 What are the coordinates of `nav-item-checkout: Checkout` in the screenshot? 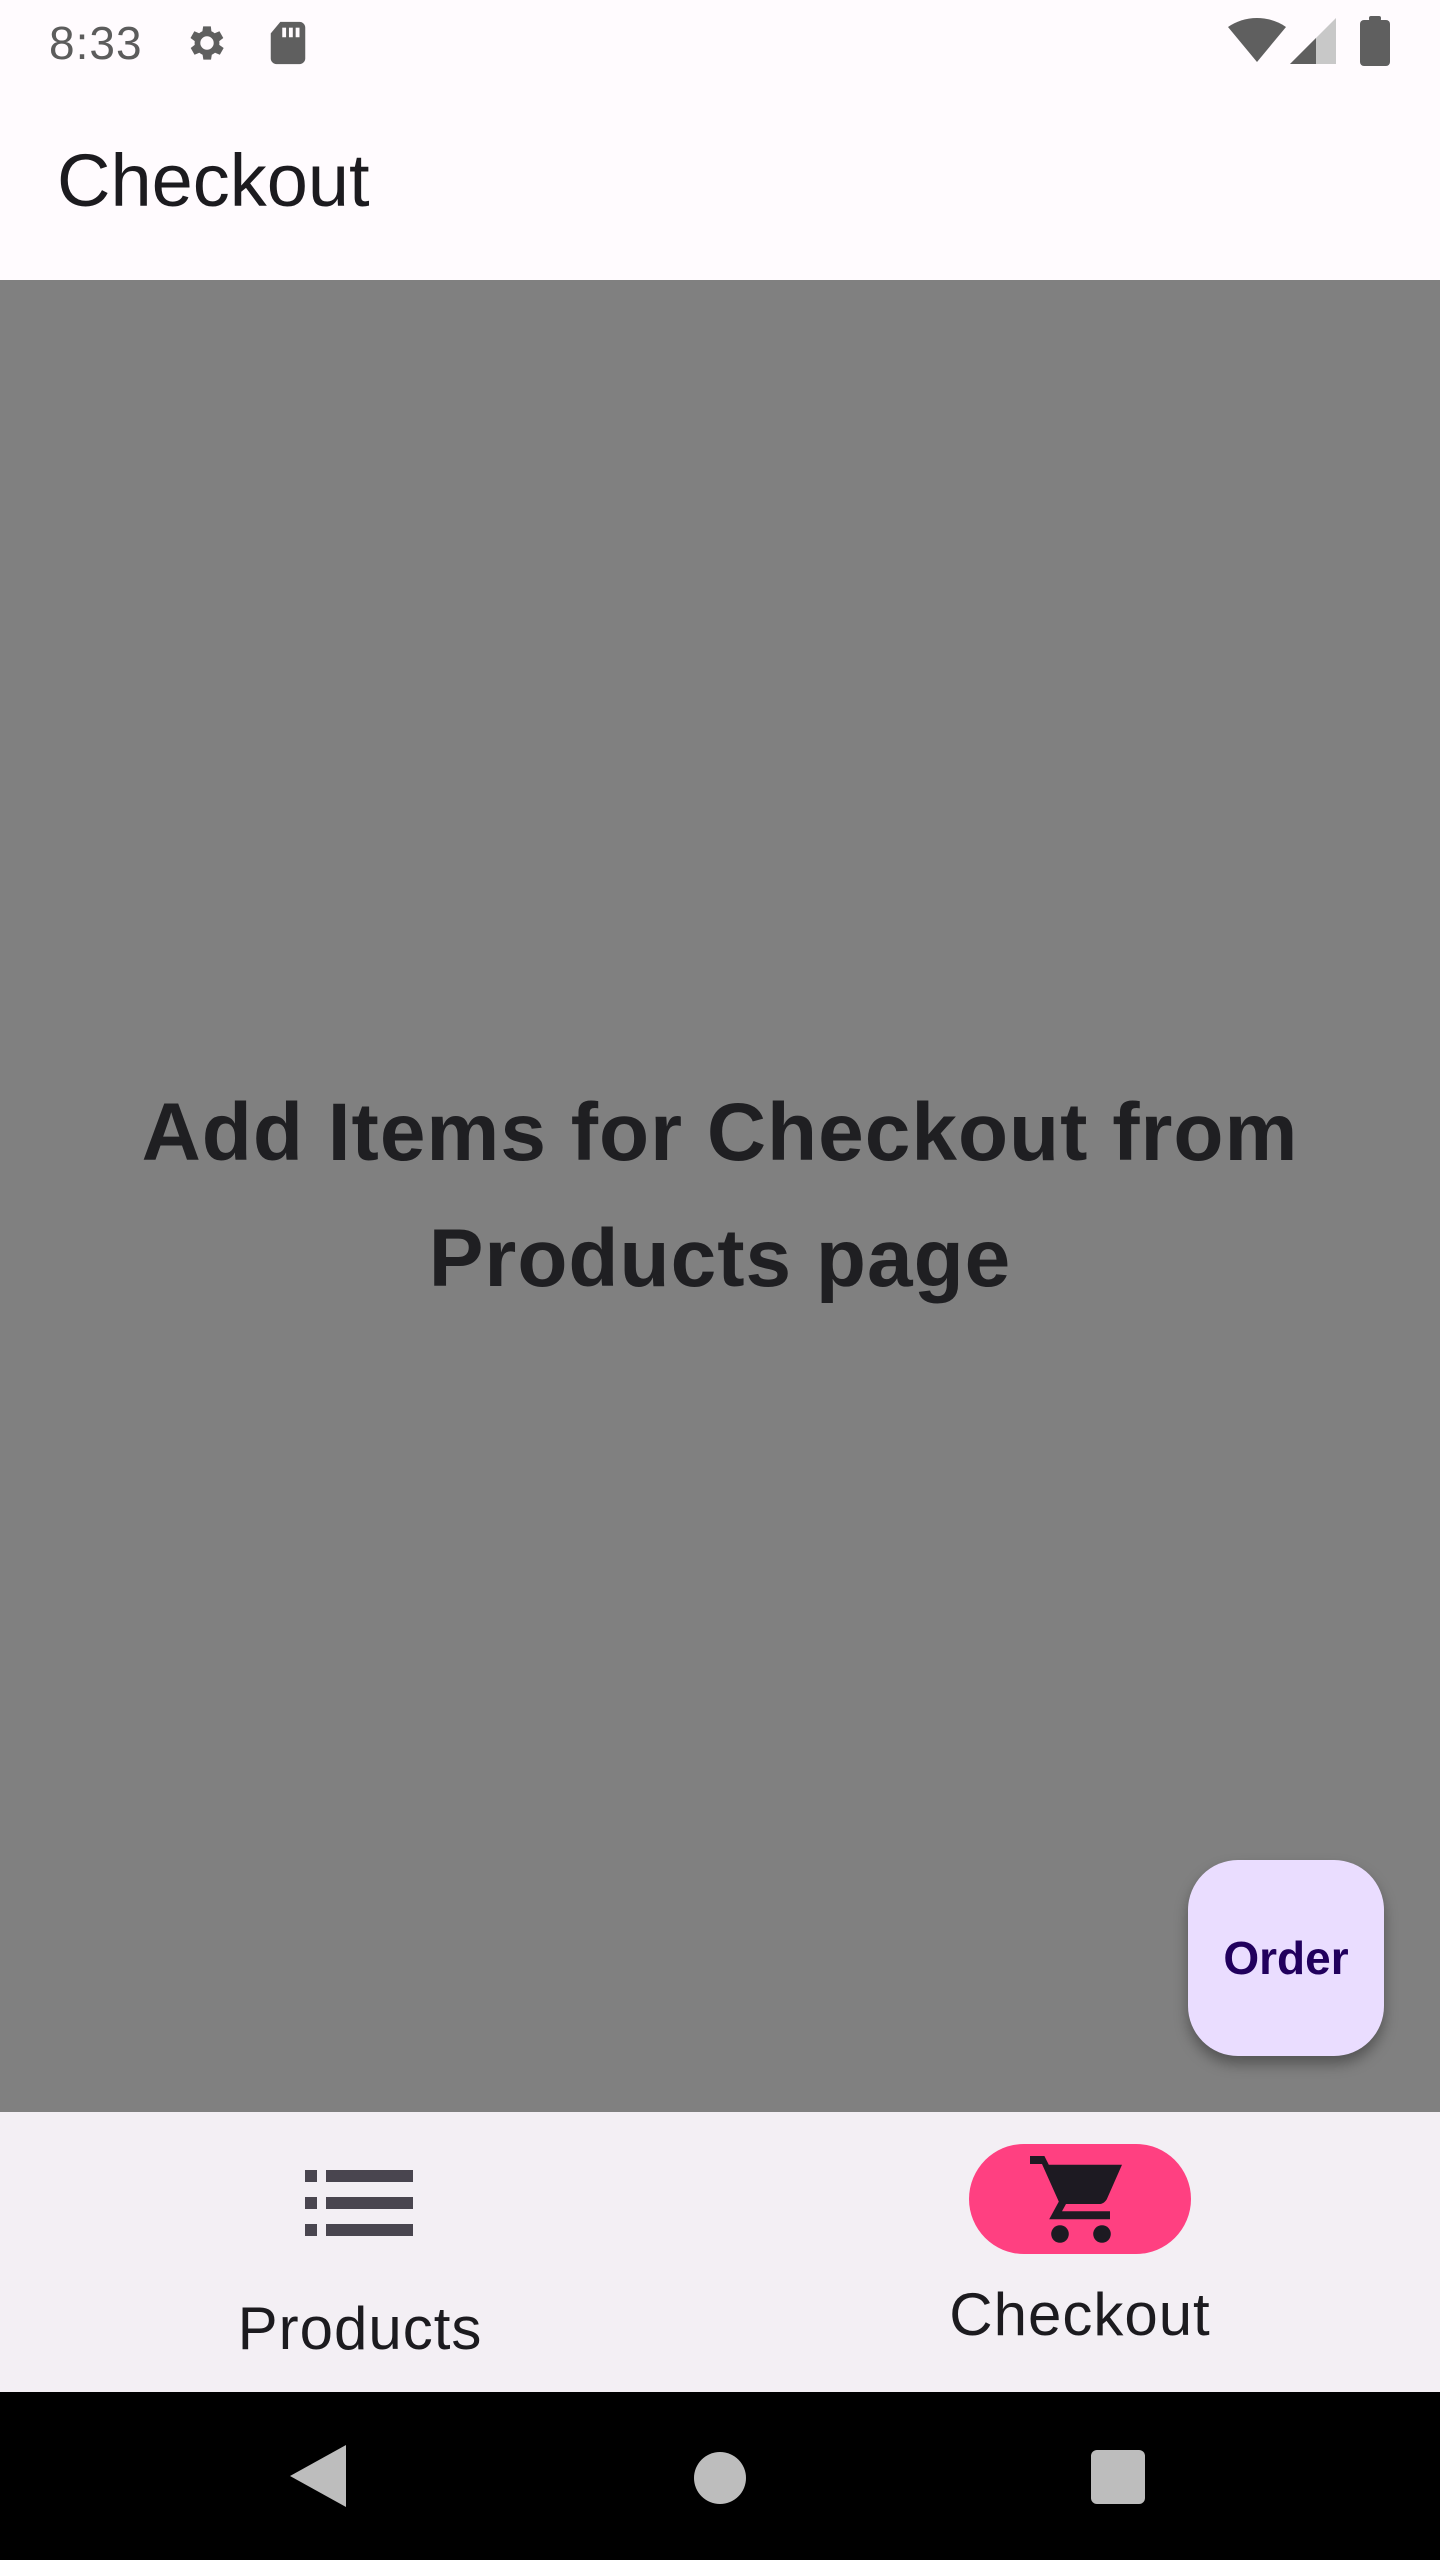 It's located at (1080, 2252).